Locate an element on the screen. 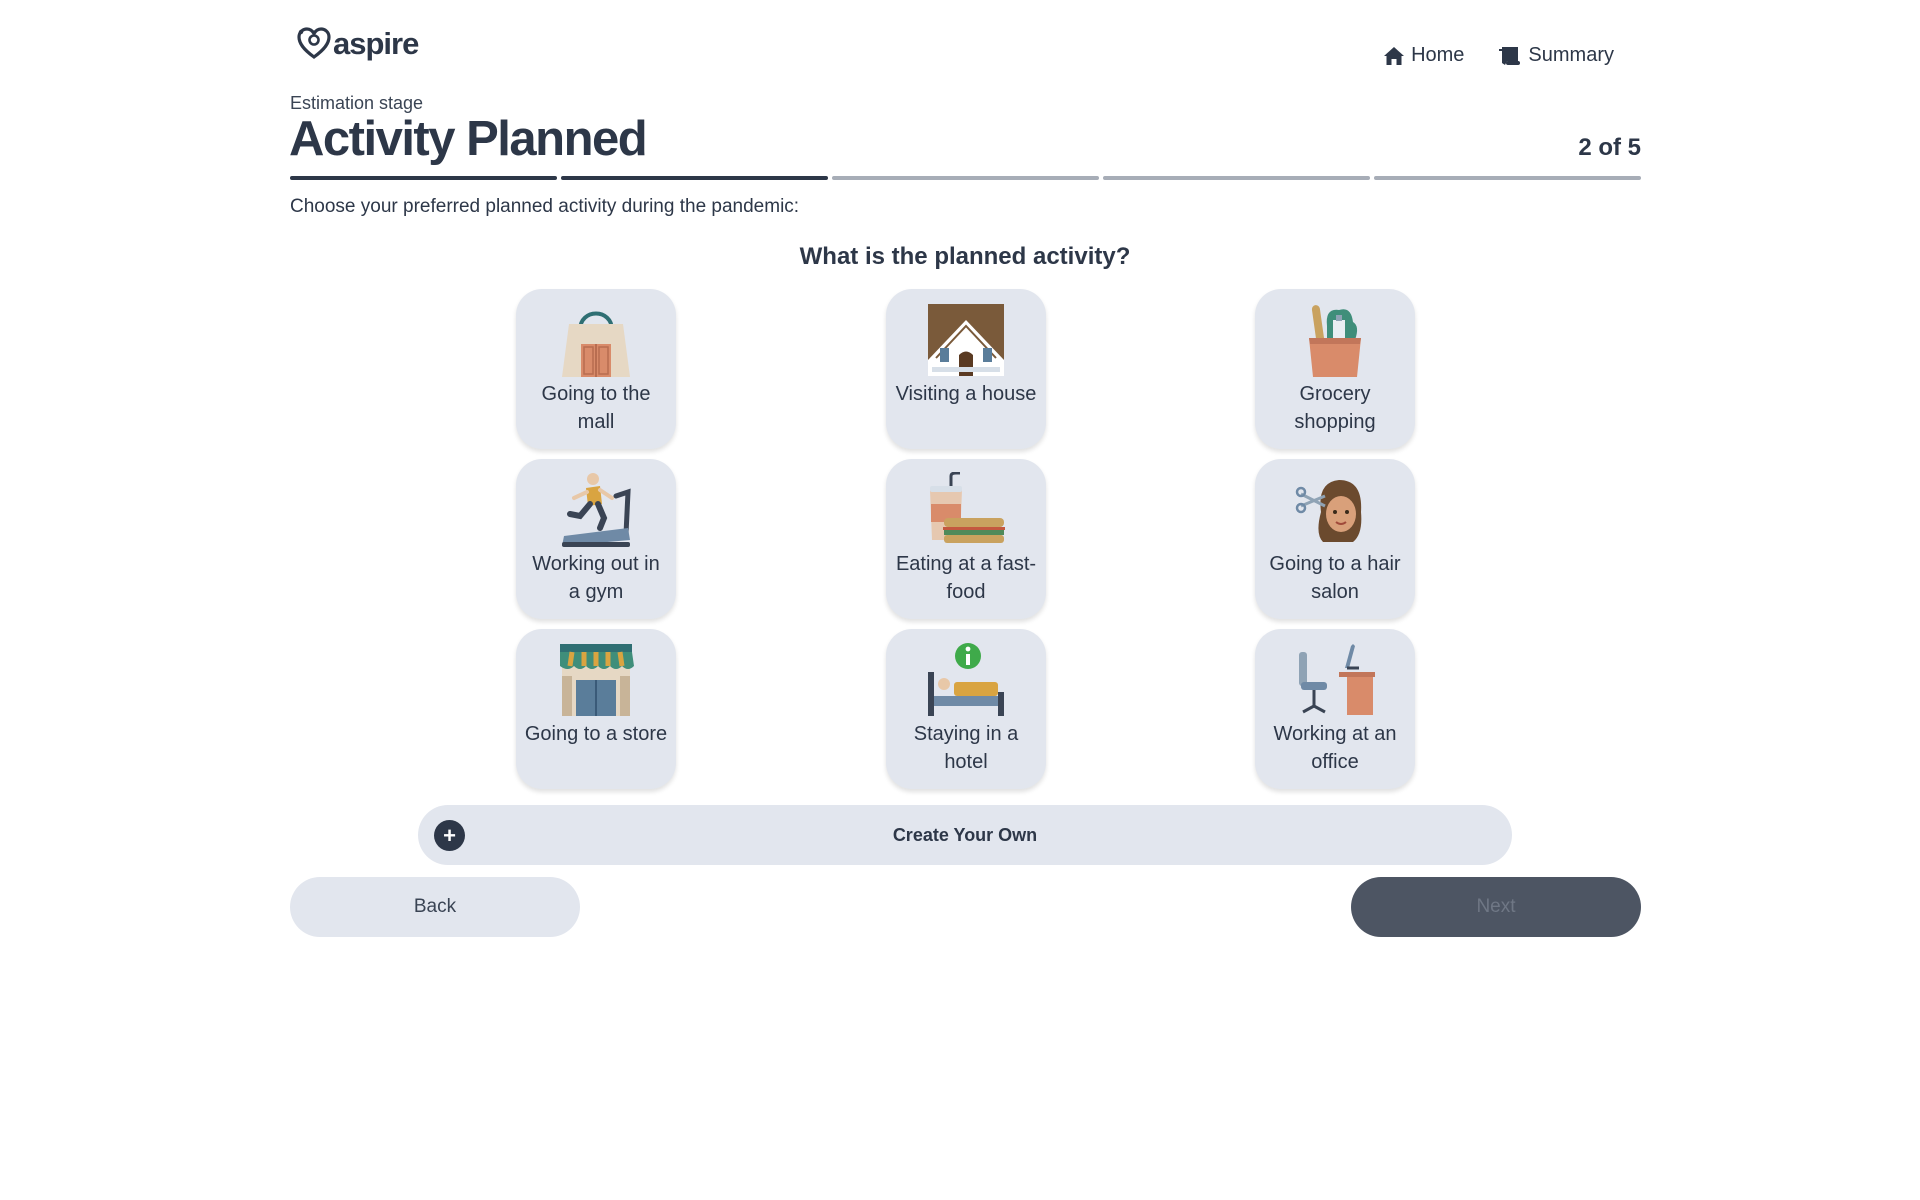 Image resolution: width=1920 pixels, height=1200 pixels. activity-label: Going to a hair salon is located at coordinates (1335, 578).